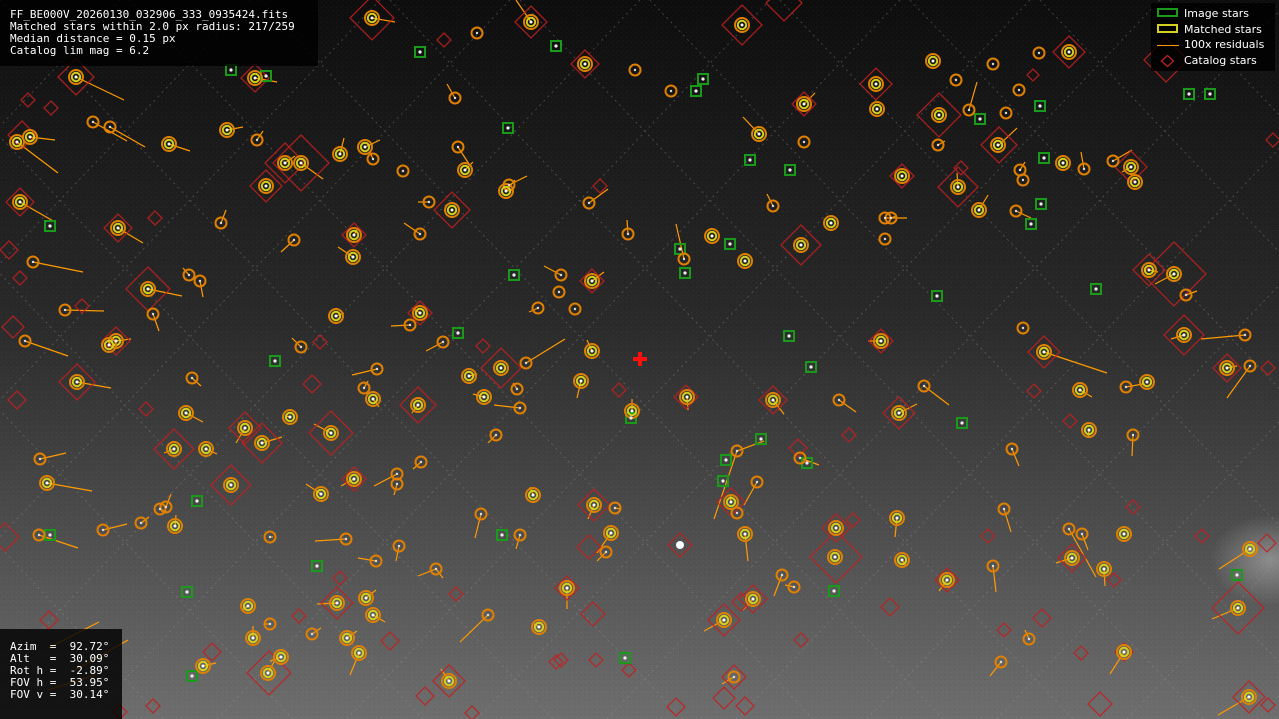  Describe the element at coordinates (1220, 60) in the screenshot. I see `legend-label: Catalog stars` at that location.